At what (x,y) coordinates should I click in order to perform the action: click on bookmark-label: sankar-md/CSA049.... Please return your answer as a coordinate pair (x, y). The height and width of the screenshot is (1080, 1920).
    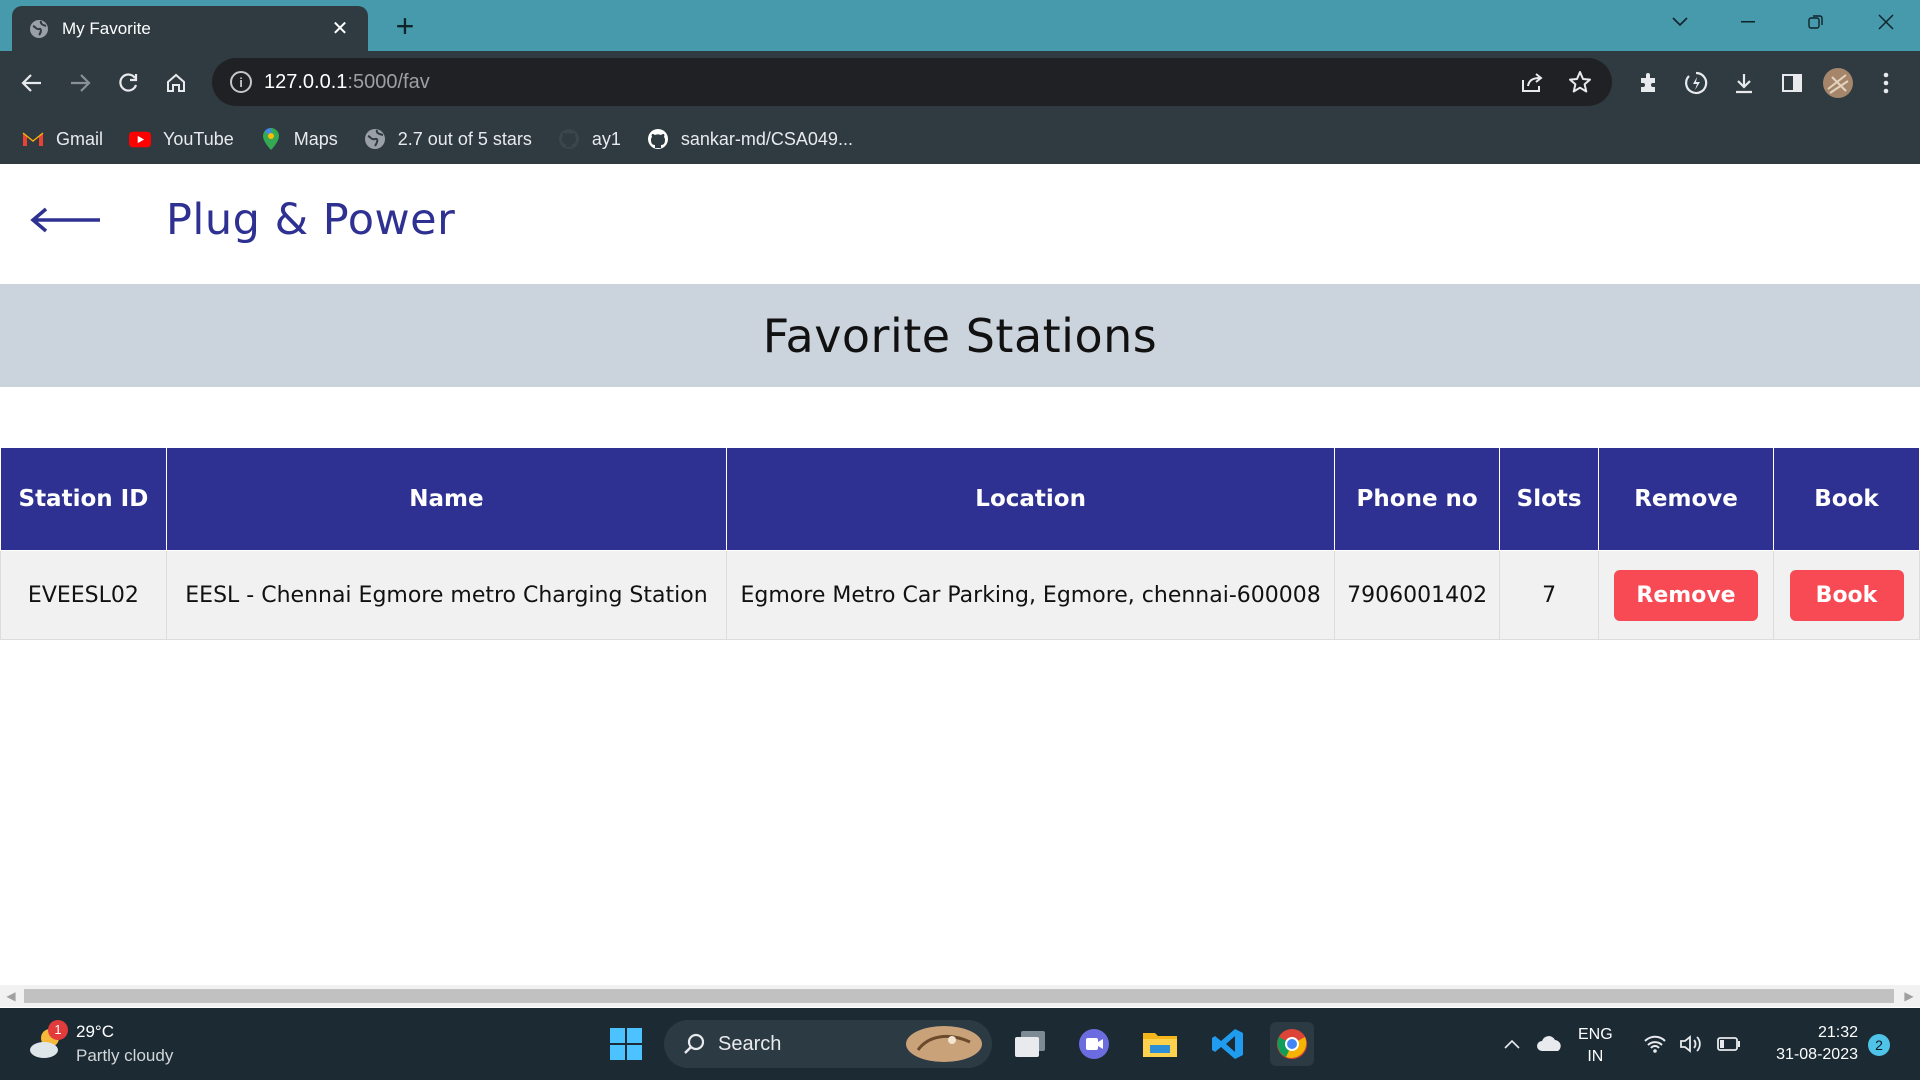
    Looking at the image, I should click on (766, 138).